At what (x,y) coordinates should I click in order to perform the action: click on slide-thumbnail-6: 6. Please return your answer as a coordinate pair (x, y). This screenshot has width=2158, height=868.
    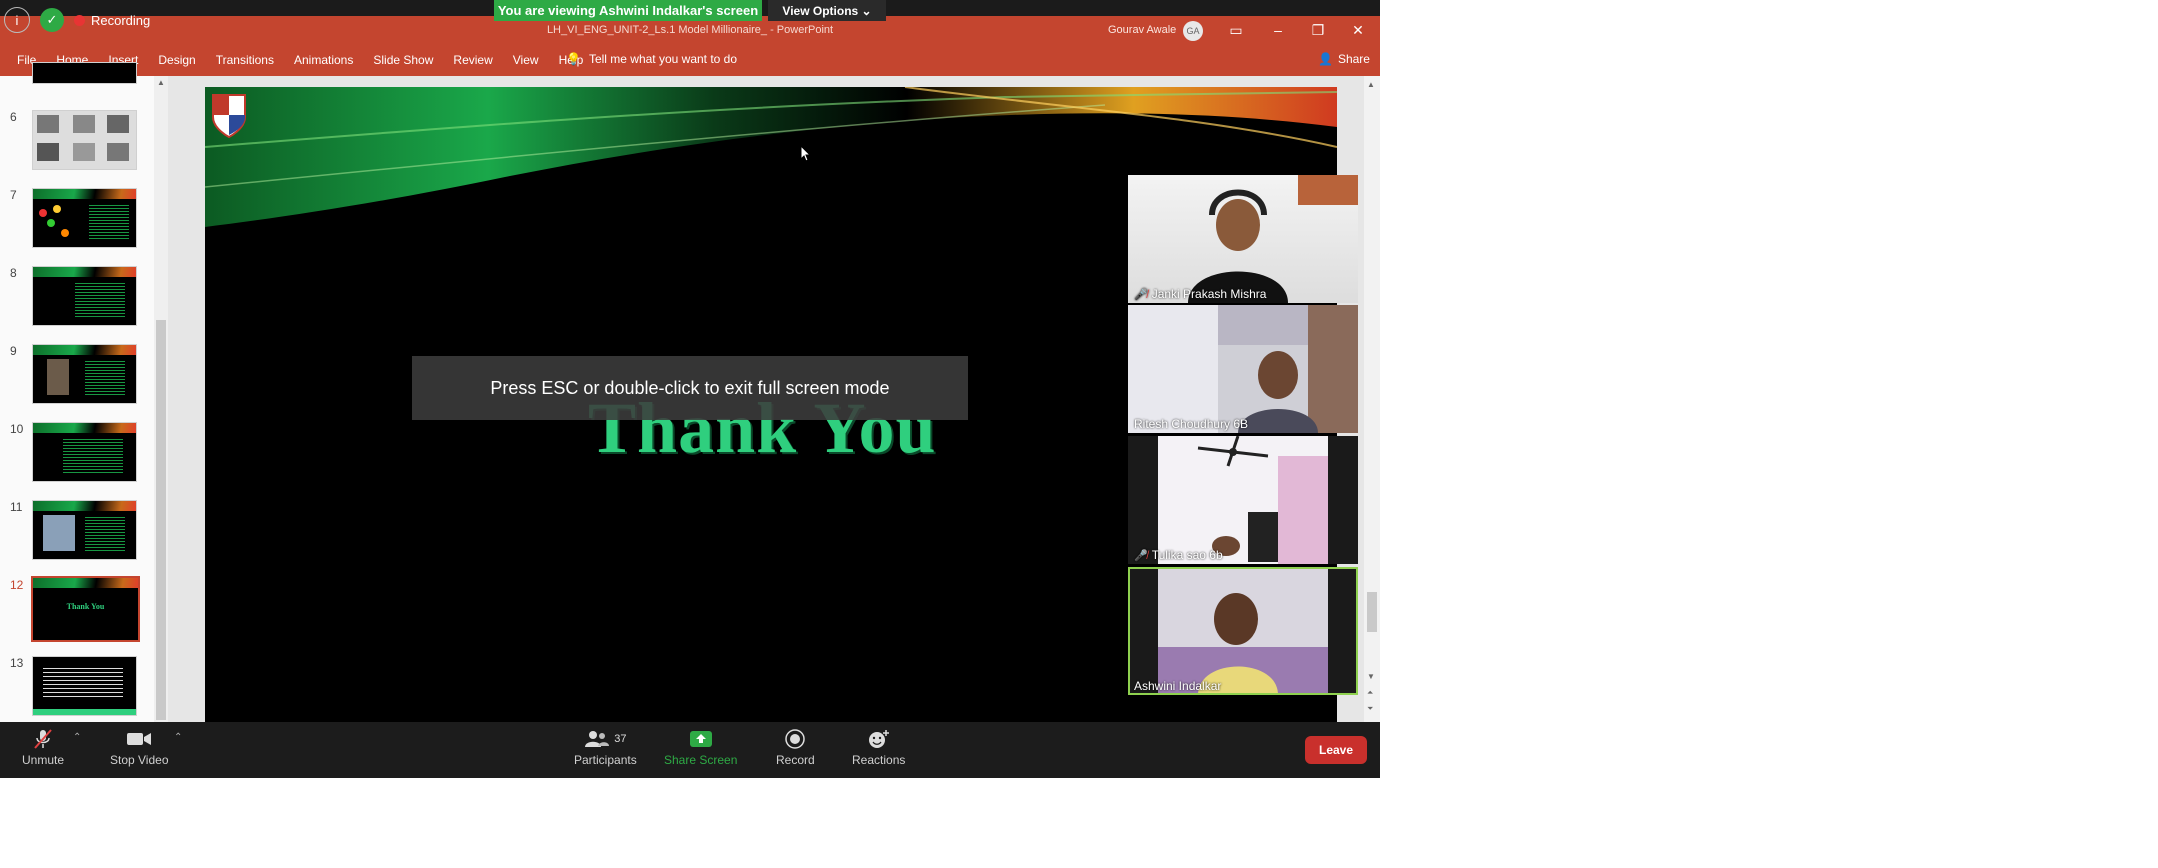
    Looking at the image, I should click on (83, 143).